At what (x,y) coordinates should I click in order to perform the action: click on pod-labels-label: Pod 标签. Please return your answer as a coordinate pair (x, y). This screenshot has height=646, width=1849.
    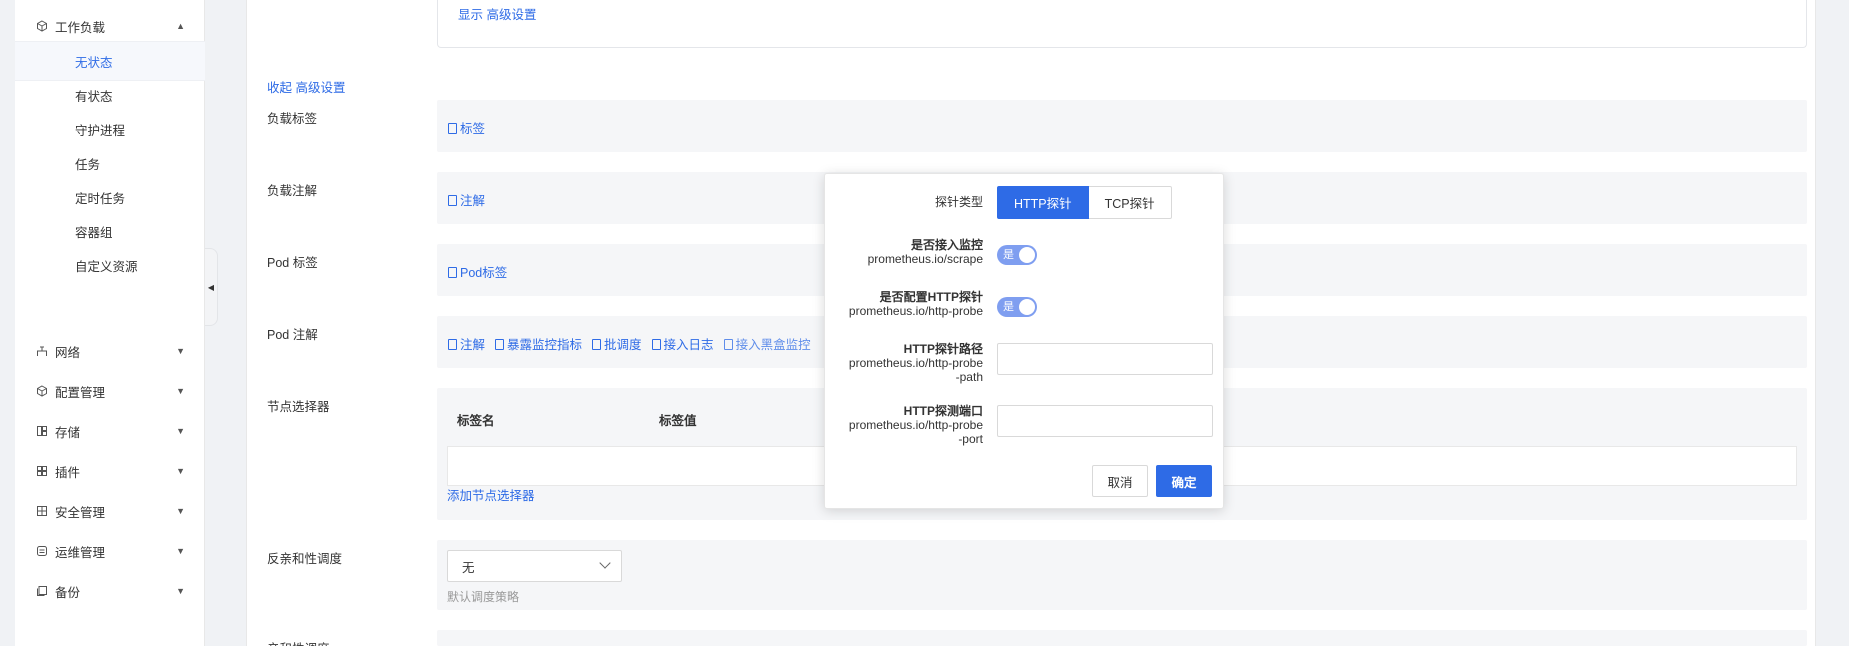
    Looking at the image, I should click on (292, 263).